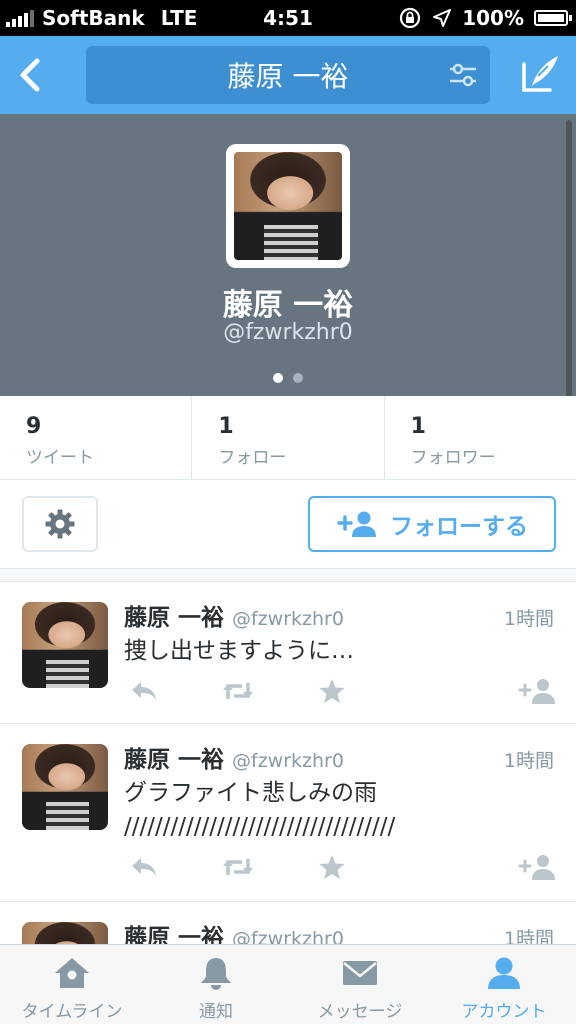  I want to click on profile-actions: フォローする, so click(288, 526).